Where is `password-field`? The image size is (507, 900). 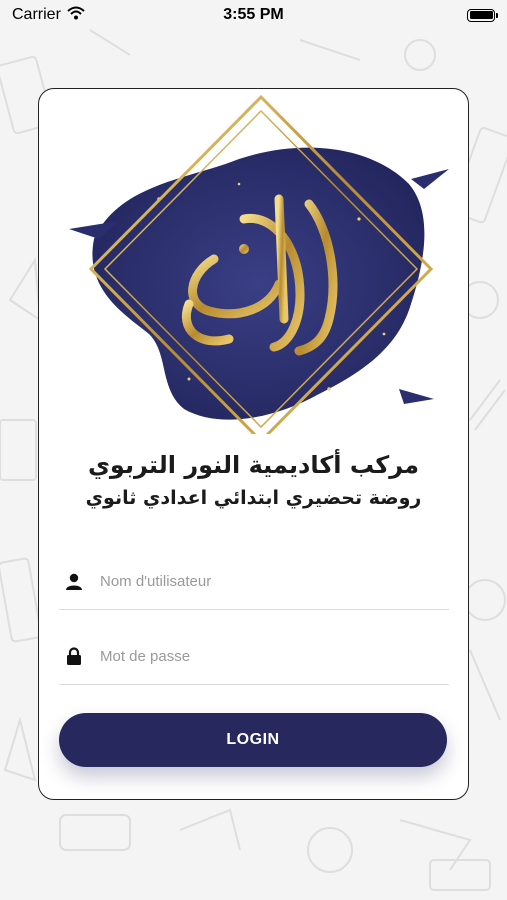
password-field is located at coordinates (254, 657).